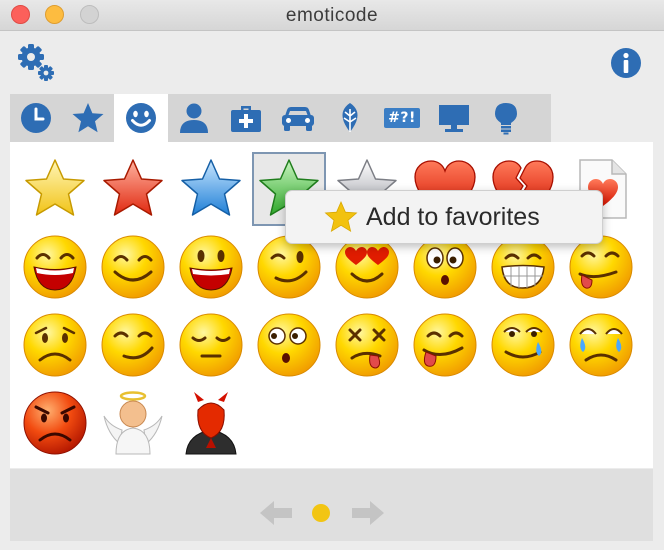 The image size is (664, 550). I want to click on medkit-icon, so click(246, 119).